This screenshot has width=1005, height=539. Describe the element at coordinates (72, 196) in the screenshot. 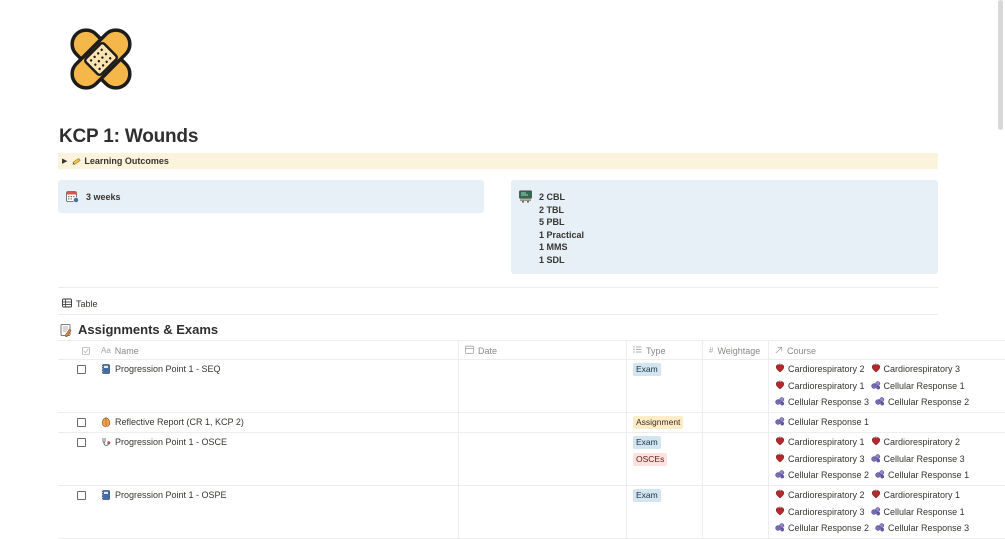

I see `calendar-icon` at that location.